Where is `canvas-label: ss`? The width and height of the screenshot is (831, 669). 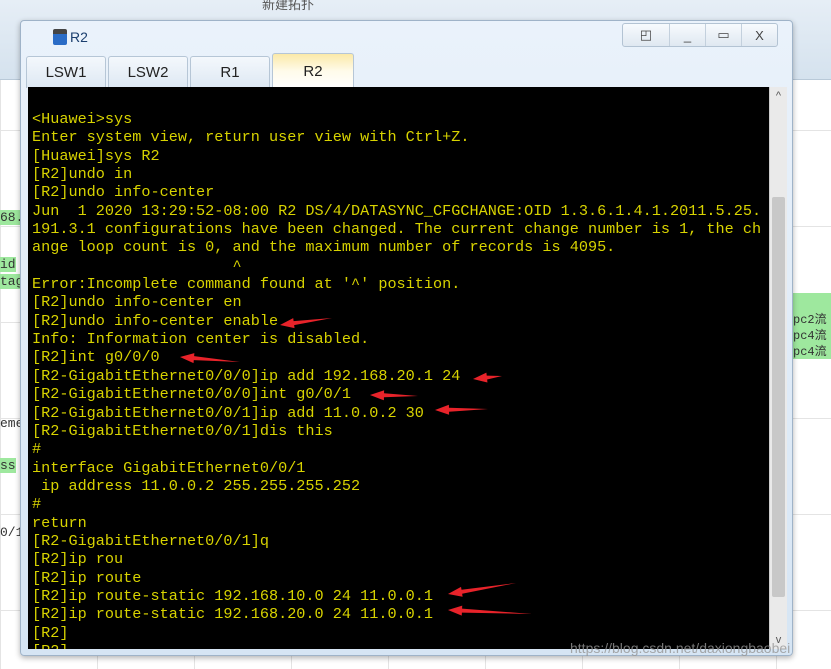 canvas-label: ss is located at coordinates (8, 465).